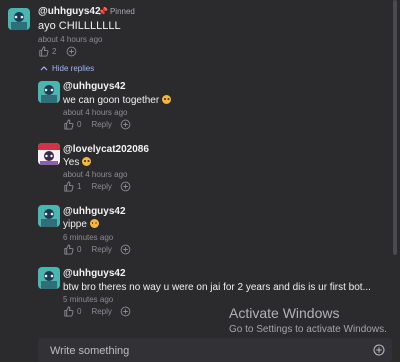 Image resolution: width=400 pixels, height=362 pixels. What do you see at coordinates (88, 299) in the screenshot?
I see `reply-time: 5 minutes ago` at bounding box center [88, 299].